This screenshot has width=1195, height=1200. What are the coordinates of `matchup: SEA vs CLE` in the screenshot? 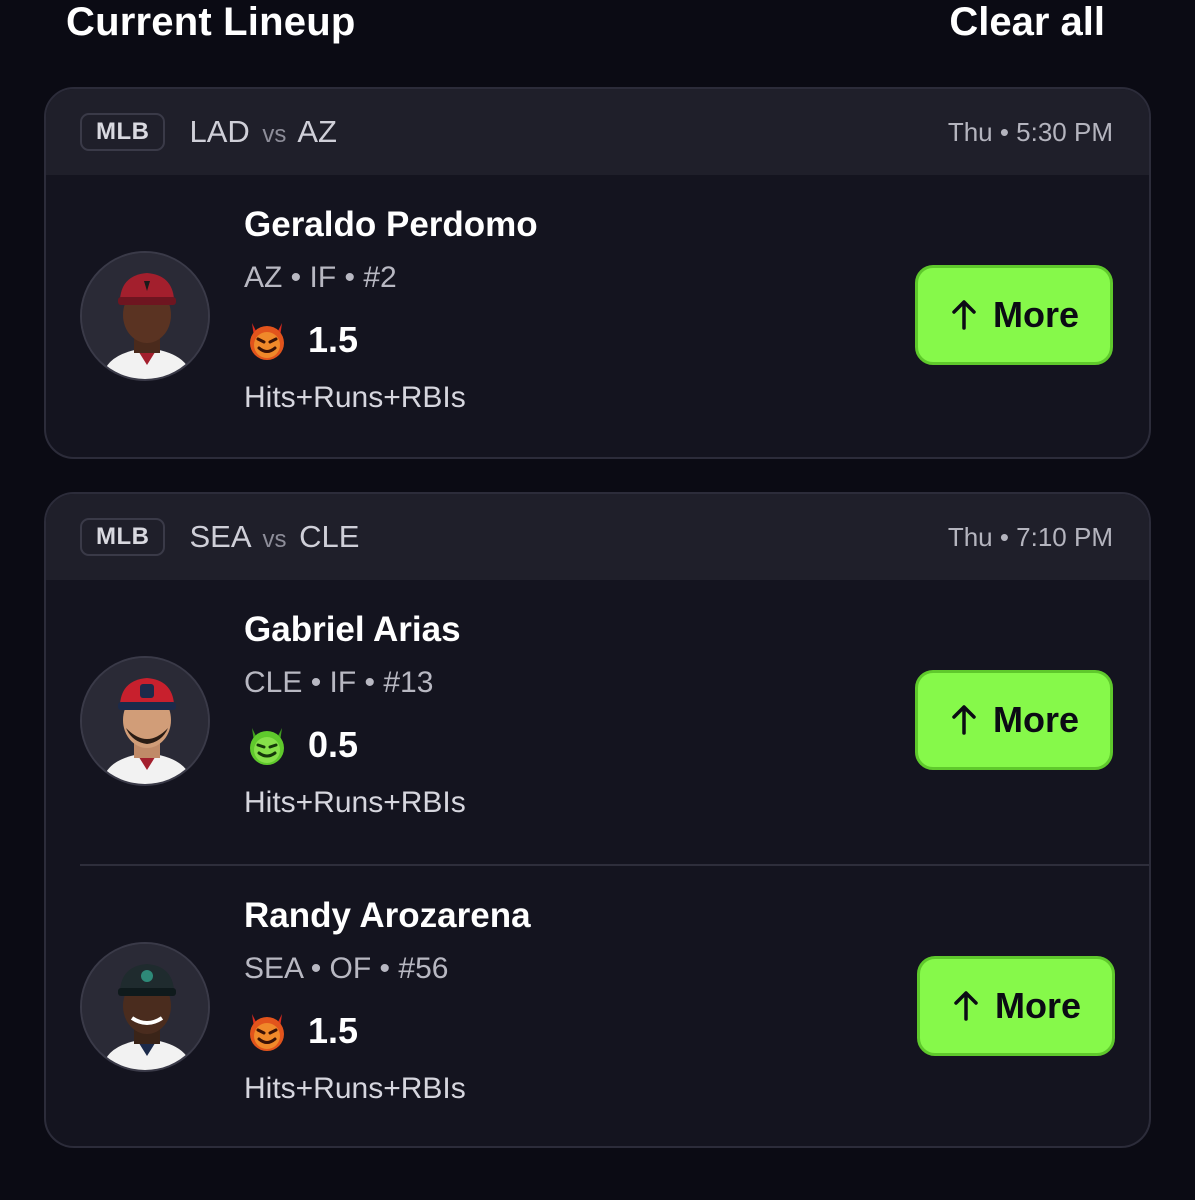 It's located at (274, 537).